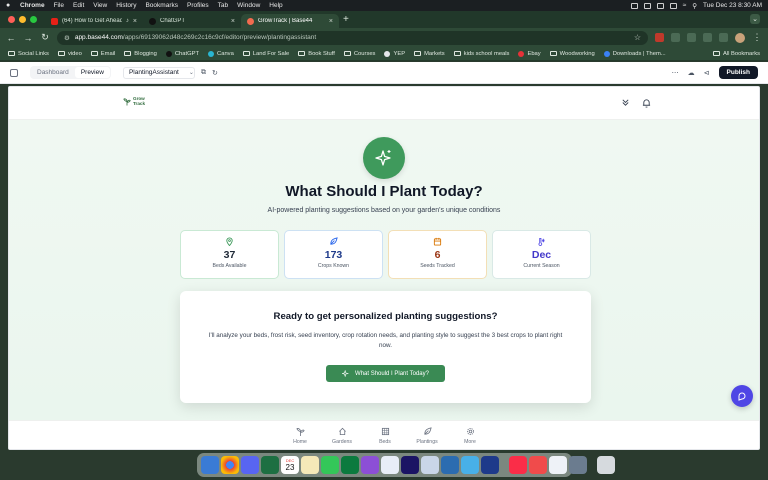  I want to click on browser-tab-growtrack: GrowTrack | Base44 ×, so click(290, 21).